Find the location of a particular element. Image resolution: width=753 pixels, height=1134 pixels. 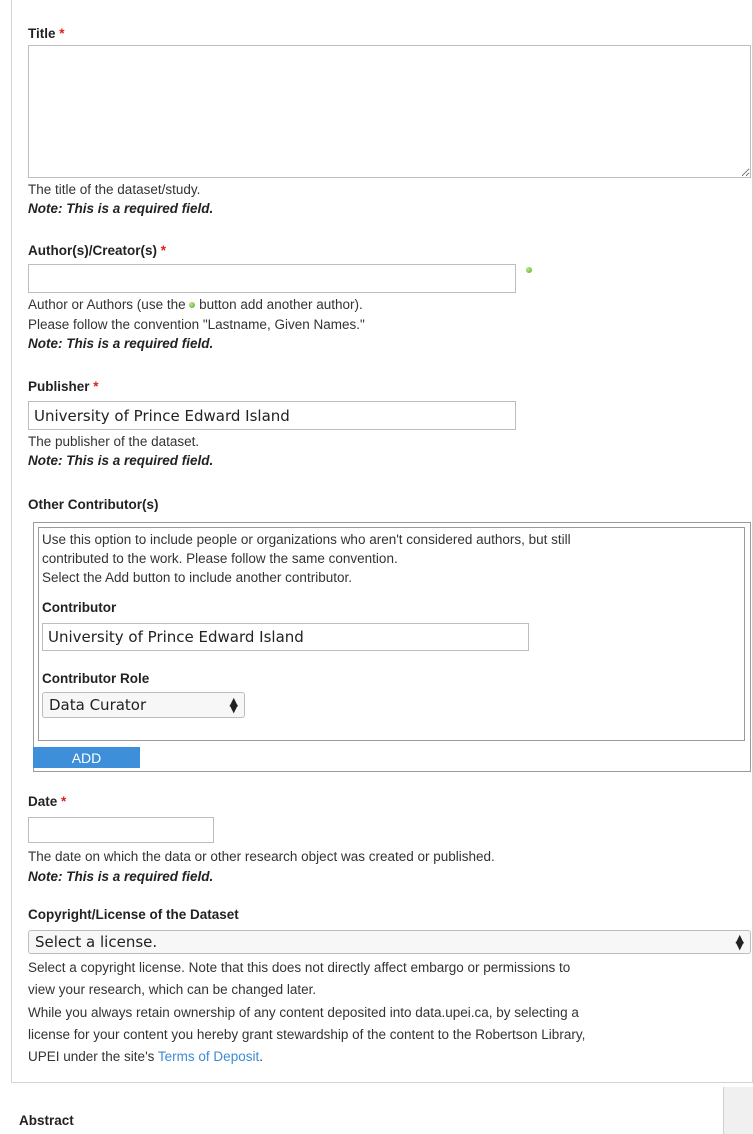

title-note: Note: This is a required field. is located at coordinates (121, 208).